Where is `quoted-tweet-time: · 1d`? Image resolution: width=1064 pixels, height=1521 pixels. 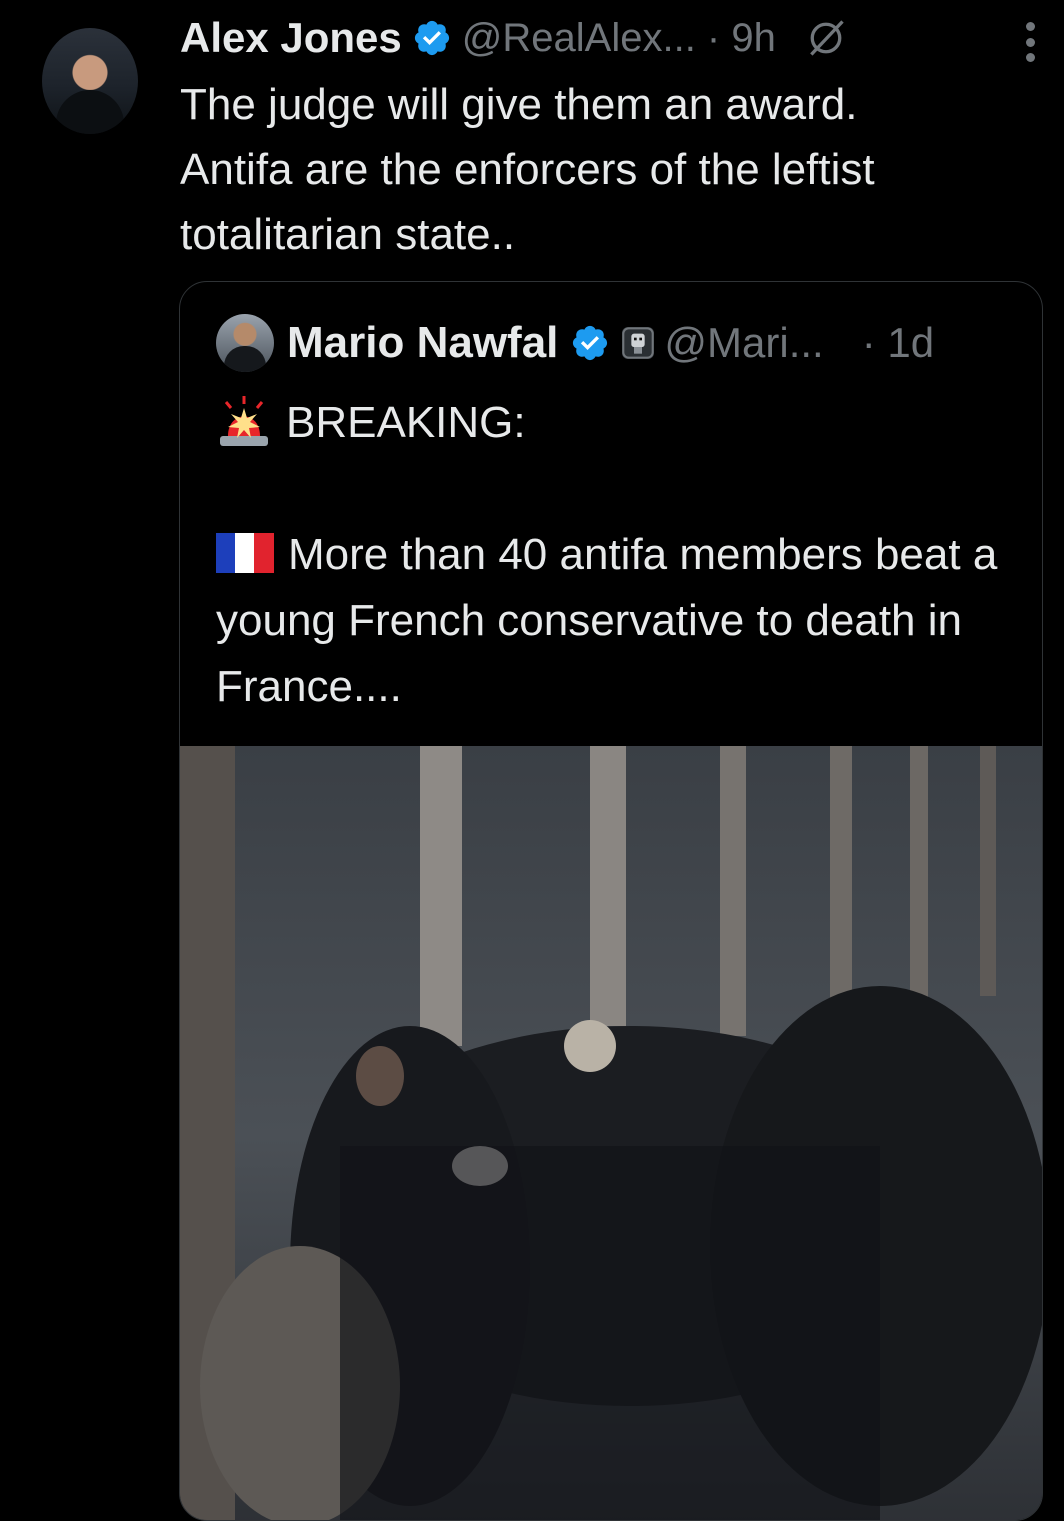 quoted-tweet-time: · 1d is located at coordinates (898, 343).